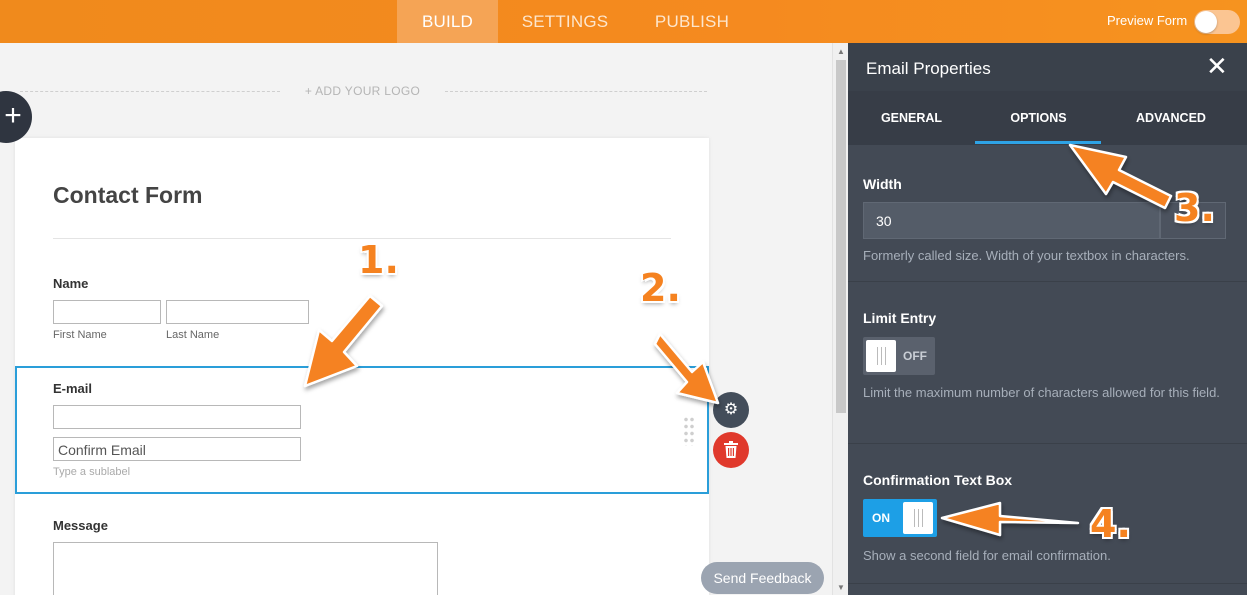  What do you see at coordinates (1010, 519) in the screenshot?
I see `arrow-4-icon` at bounding box center [1010, 519].